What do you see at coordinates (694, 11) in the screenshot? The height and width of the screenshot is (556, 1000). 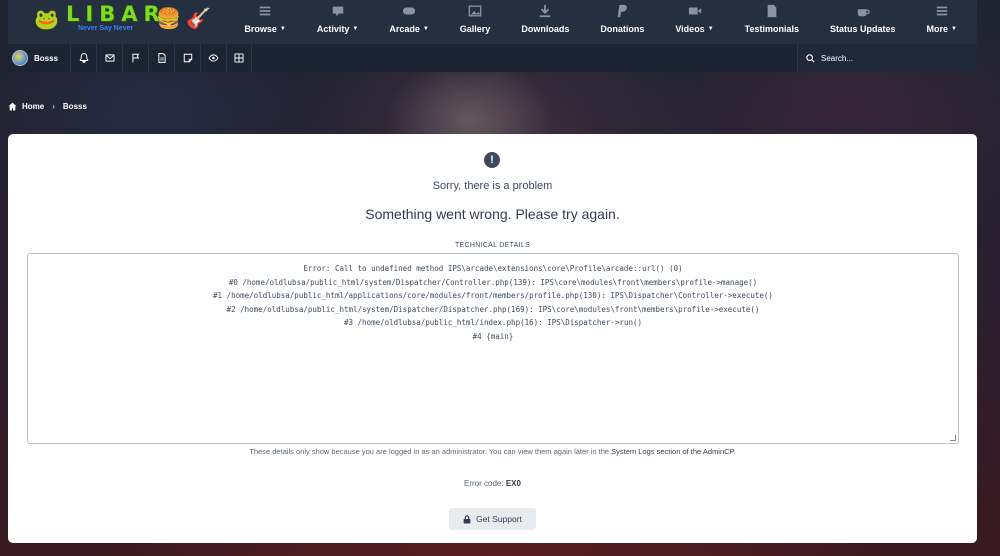 I see `video-icon` at bounding box center [694, 11].